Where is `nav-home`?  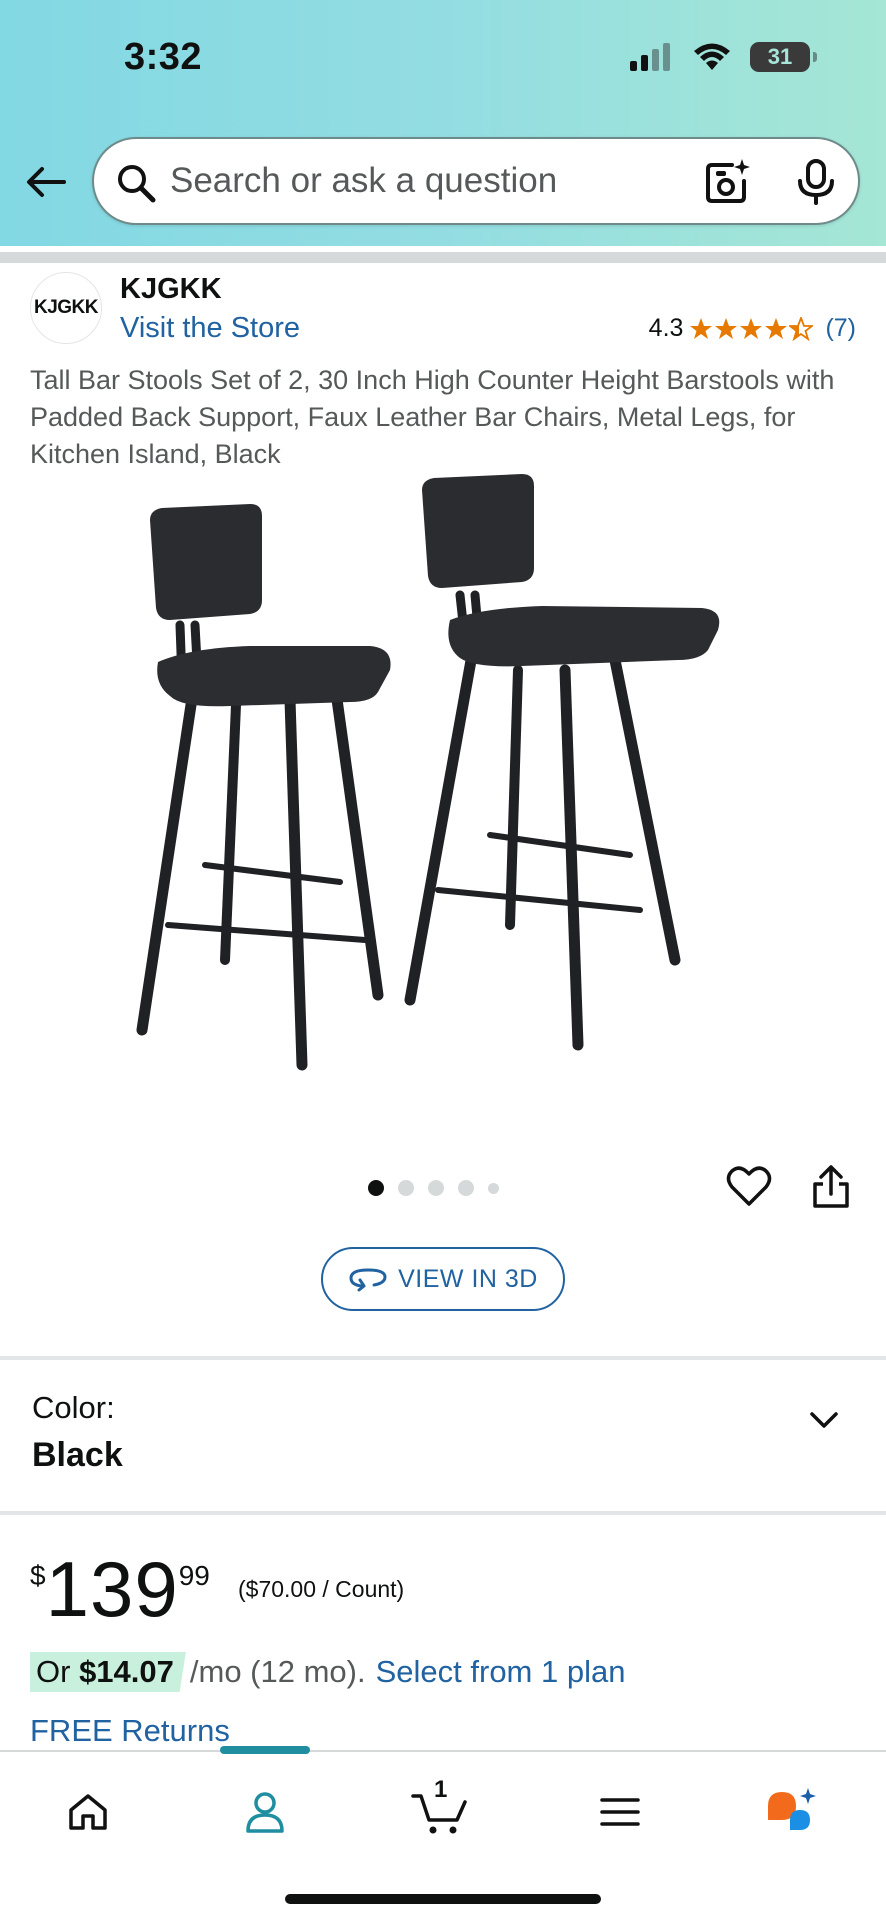 nav-home is located at coordinates (88, 1812).